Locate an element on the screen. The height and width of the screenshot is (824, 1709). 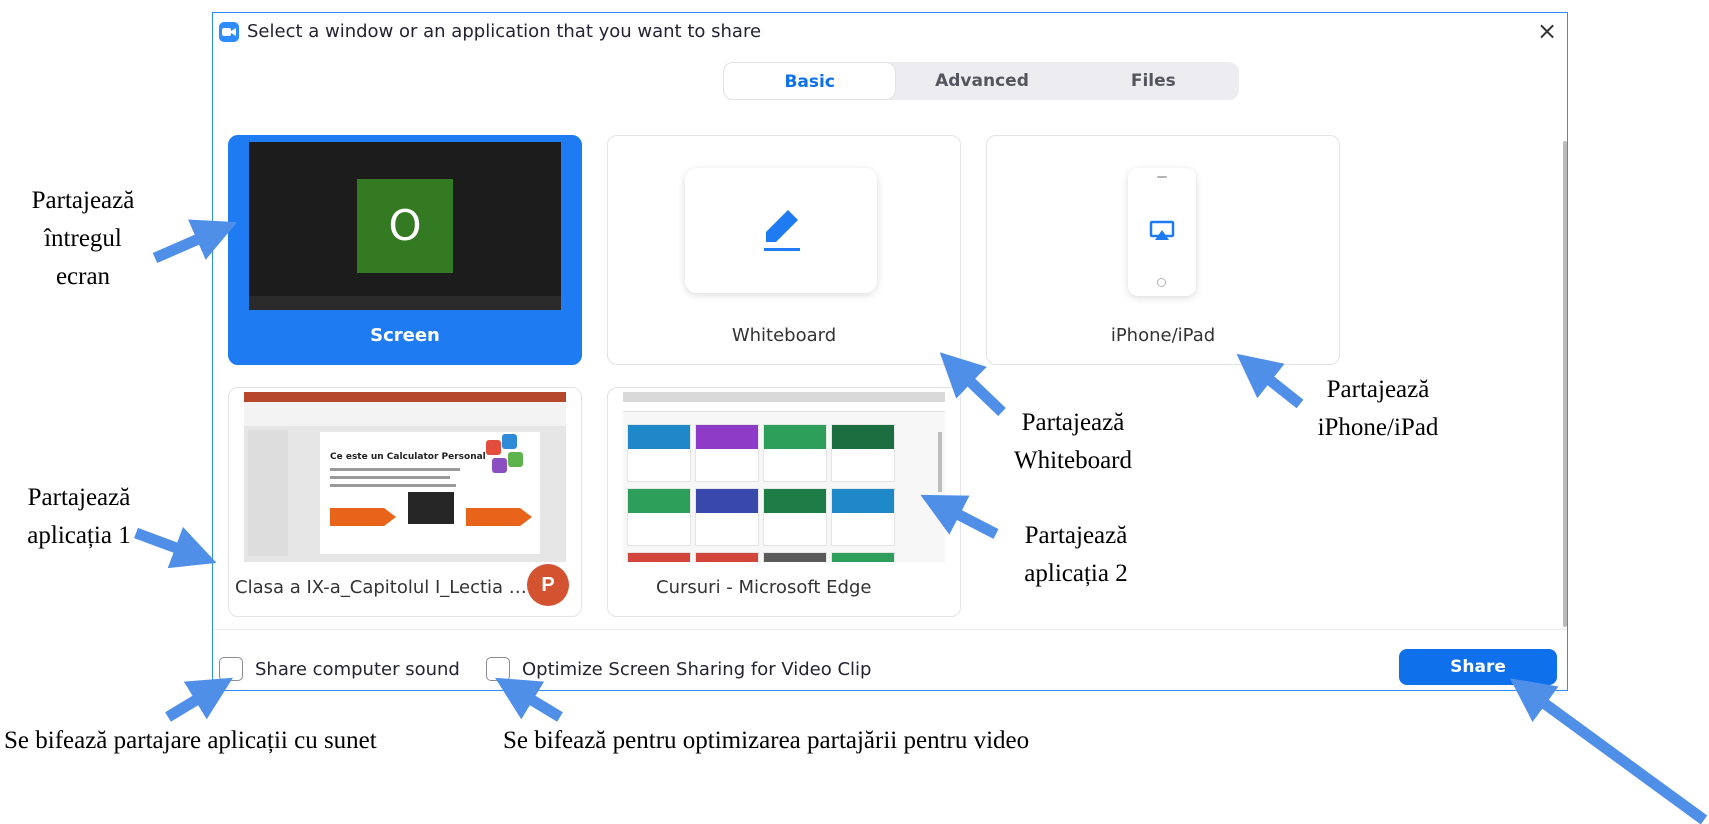
arrow-app1 is located at coordinates (175, 547).